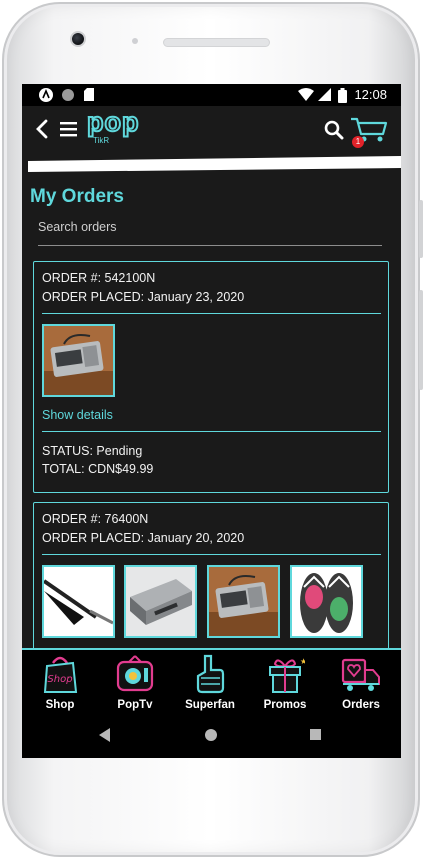 The width and height of the screenshot is (426, 861). I want to click on search-icon, so click(334, 130).